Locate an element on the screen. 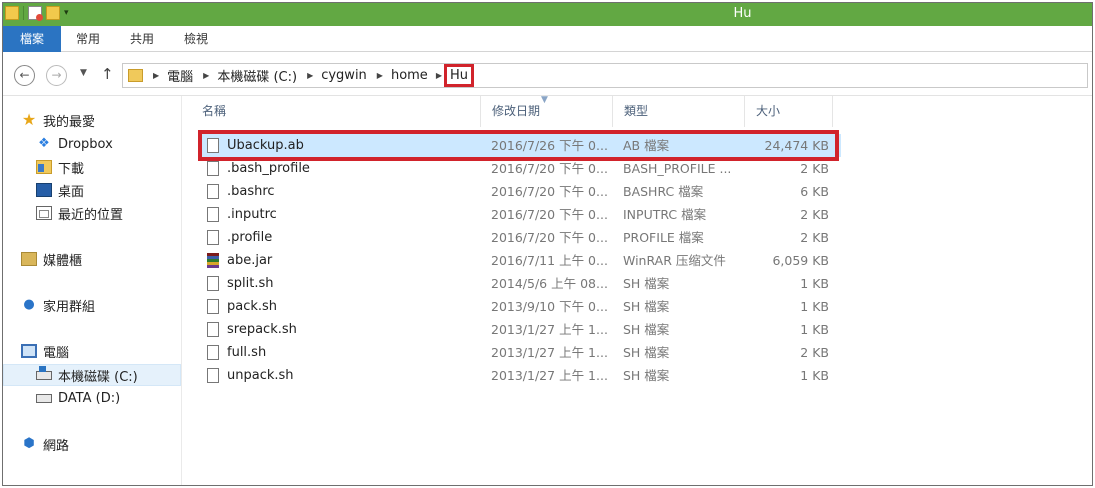 This screenshot has height=488, width=1095. file-name: .profile is located at coordinates (250, 237).